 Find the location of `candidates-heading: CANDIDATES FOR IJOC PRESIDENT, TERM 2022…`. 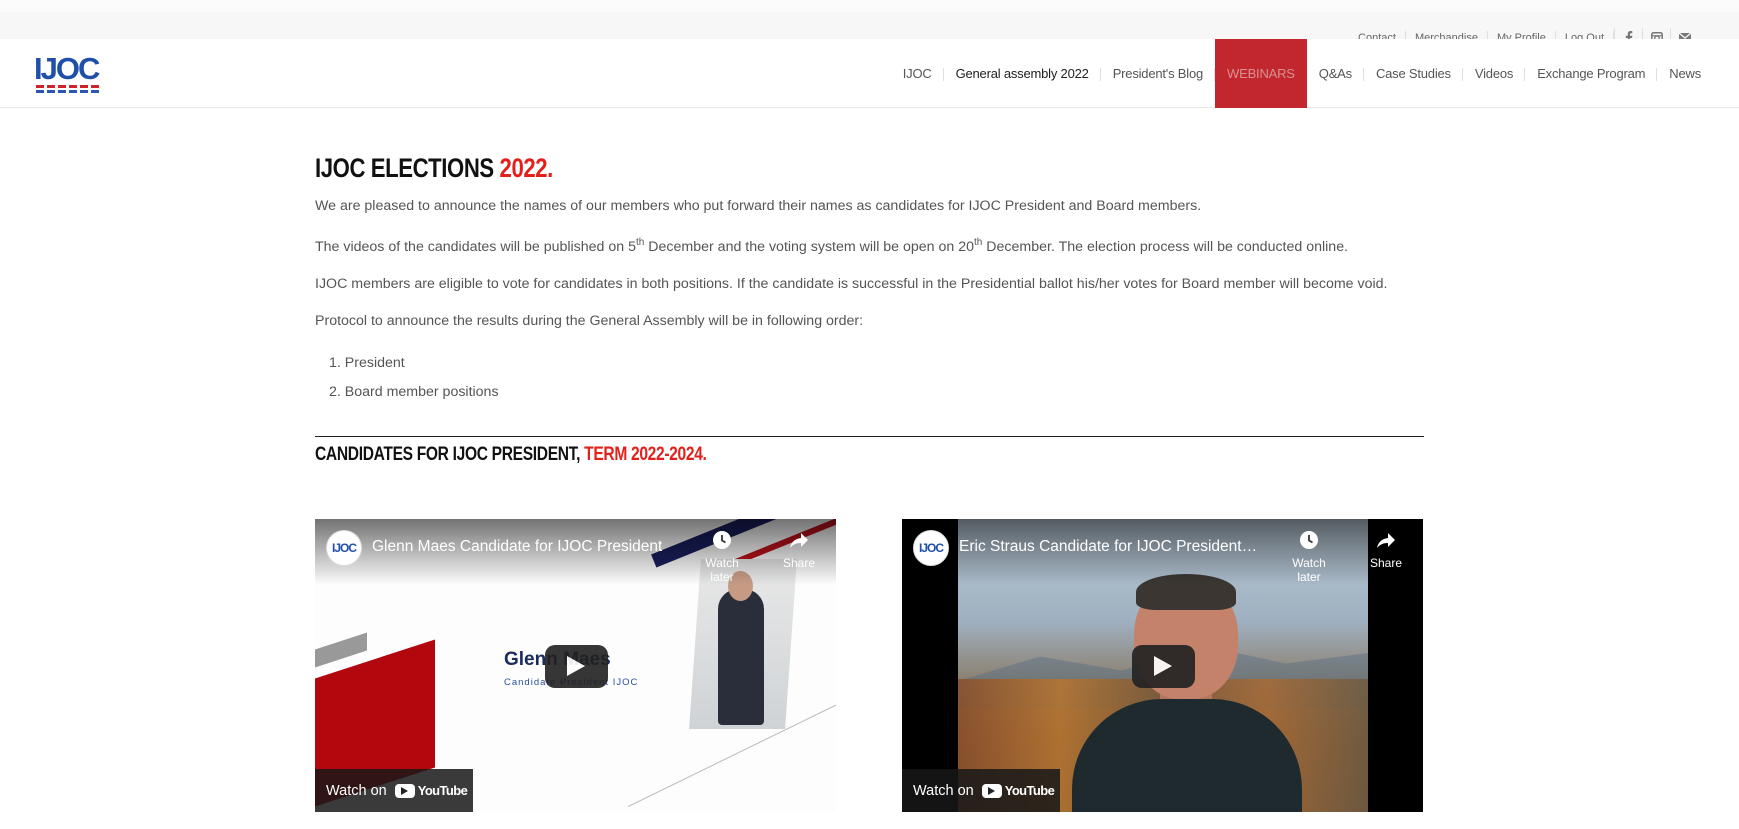

candidates-heading: CANDIDATES FOR IJOC PRESIDENT, TERM 2022… is located at coordinates (511, 455).